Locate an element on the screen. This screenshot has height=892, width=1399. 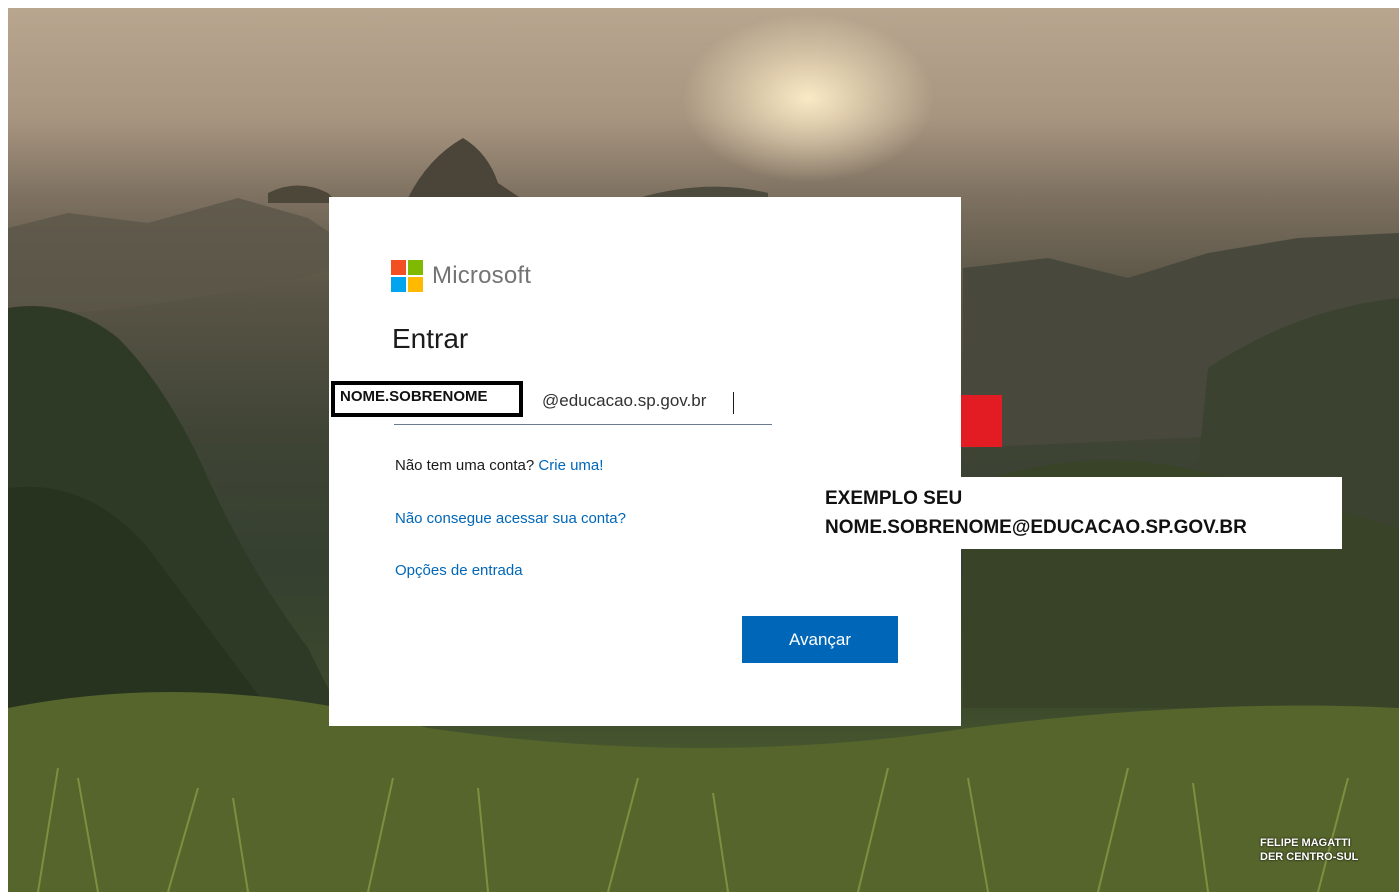
logo-square-green is located at coordinates (415, 267).